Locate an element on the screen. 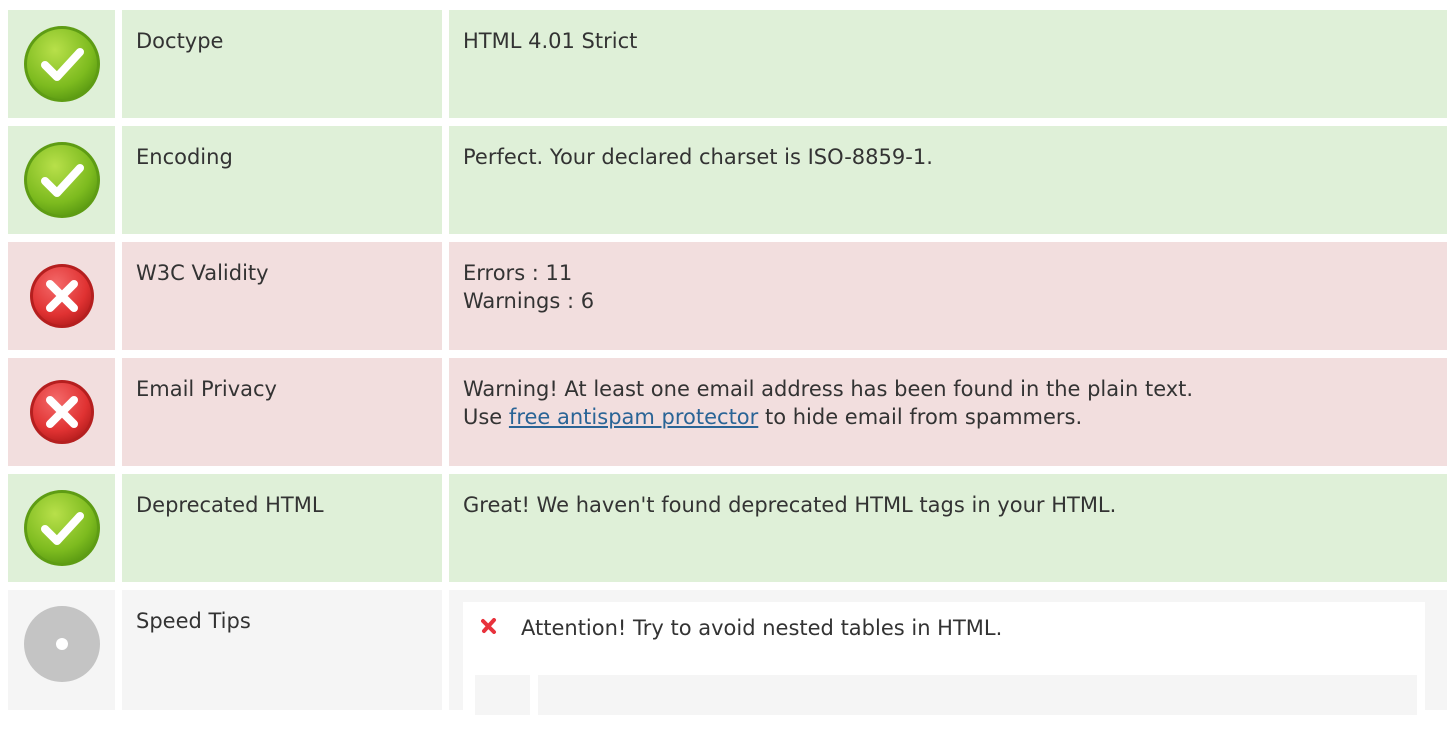 The width and height of the screenshot is (1451, 737). report-row-w3c-validity: W3C Validity Errors : 11 Warnings : 6 is located at coordinates (727, 296).